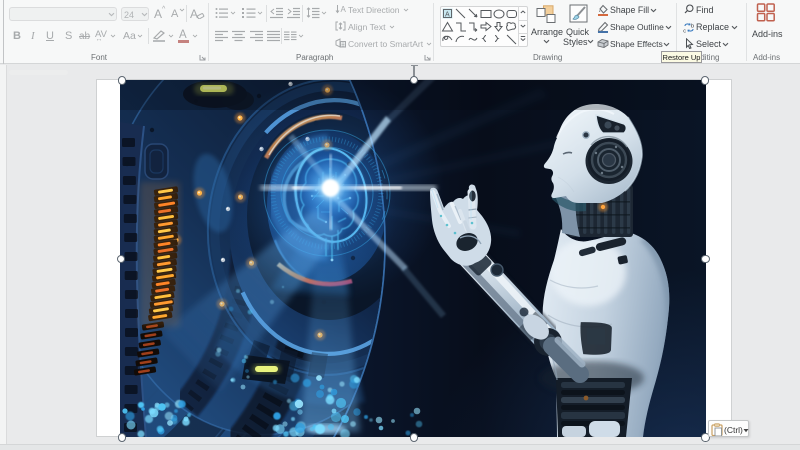 This screenshot has height=450, width=800. What do you see at coordinates (684, 30) in the screenshot?
I see `svg-text: c` at bounding box center [684, 30].